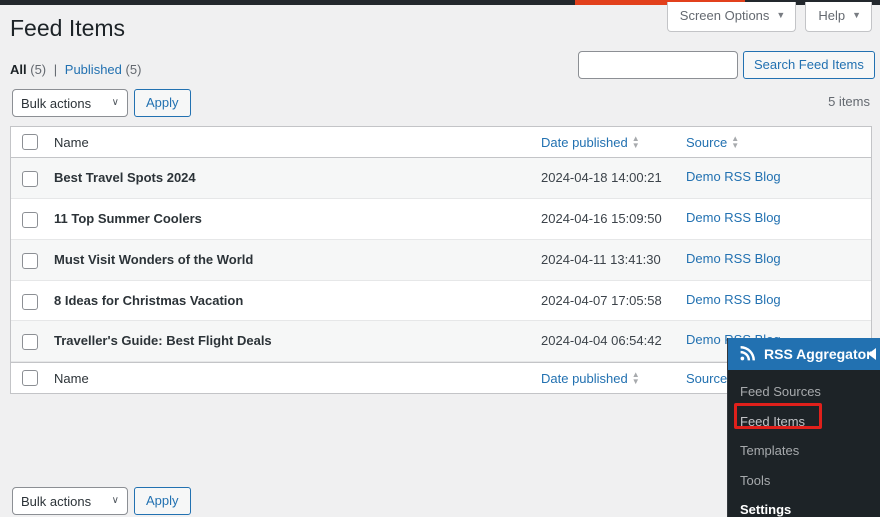  I want to click on sort-date-published-link-bottom: Date published ▲ ▼, so click(590, 378).